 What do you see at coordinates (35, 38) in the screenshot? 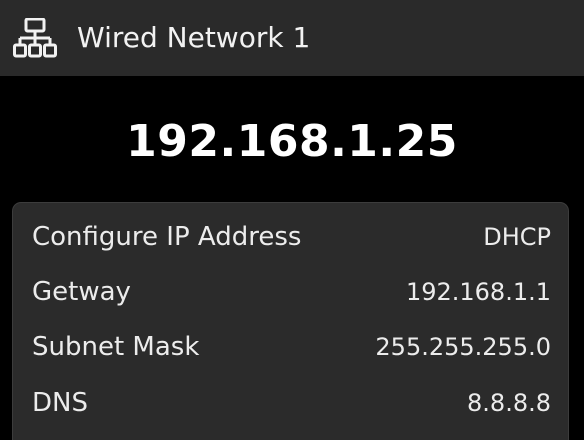
I see `network-icon` at bounding box center [35, 38].